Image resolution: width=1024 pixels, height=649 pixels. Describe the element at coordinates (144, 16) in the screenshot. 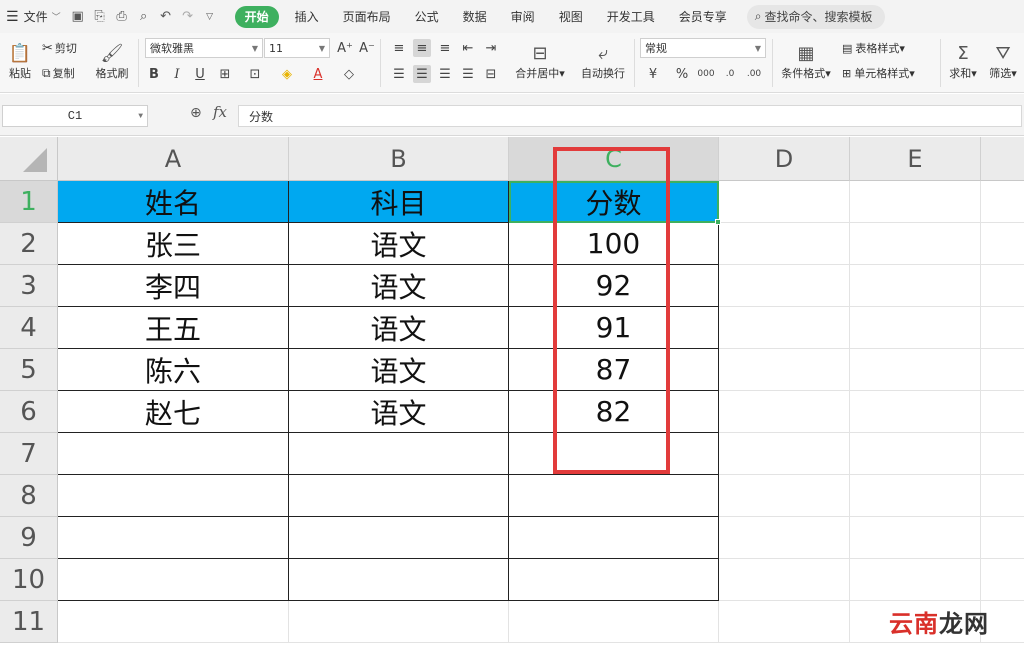

I see `print-preview-icon: ⌕` at that location.